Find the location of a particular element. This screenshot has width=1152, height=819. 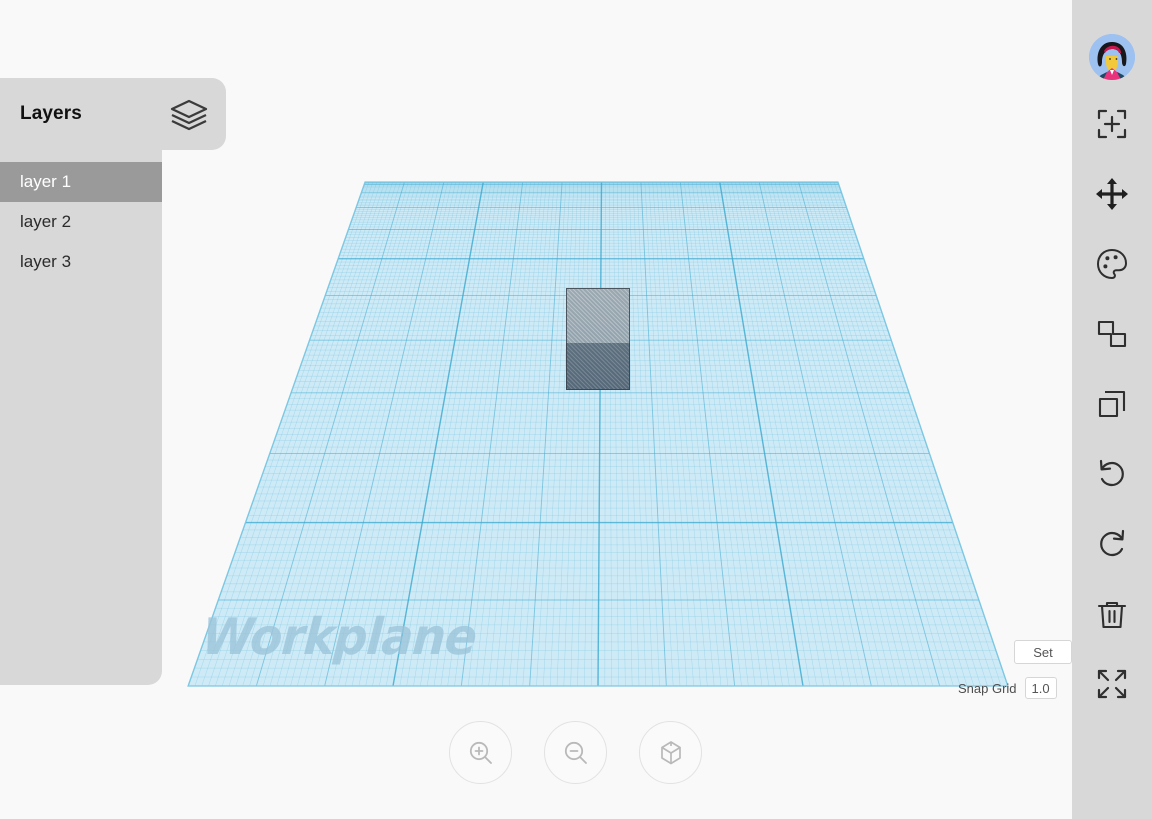

layers-panel: Layers layer 1 layer 2 layer 3 is located at coordinates (113, 381).